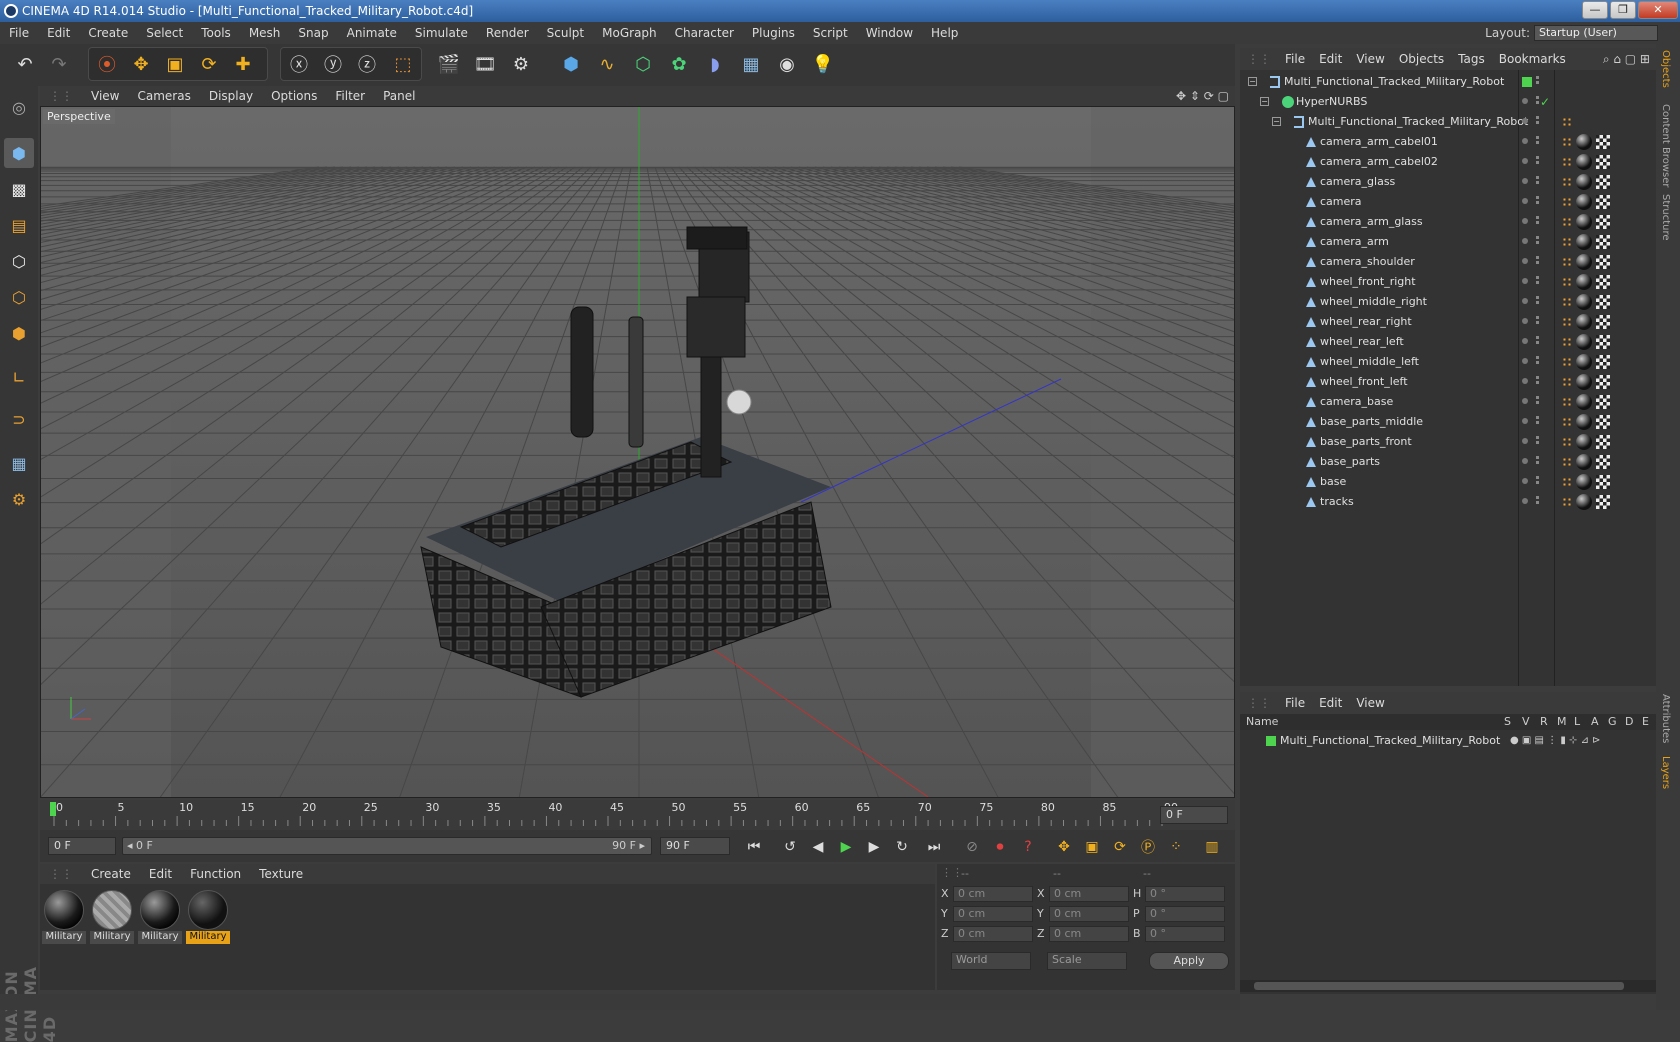  I want to click on coordinate-system-icon: ⬚, so click(403, 64).